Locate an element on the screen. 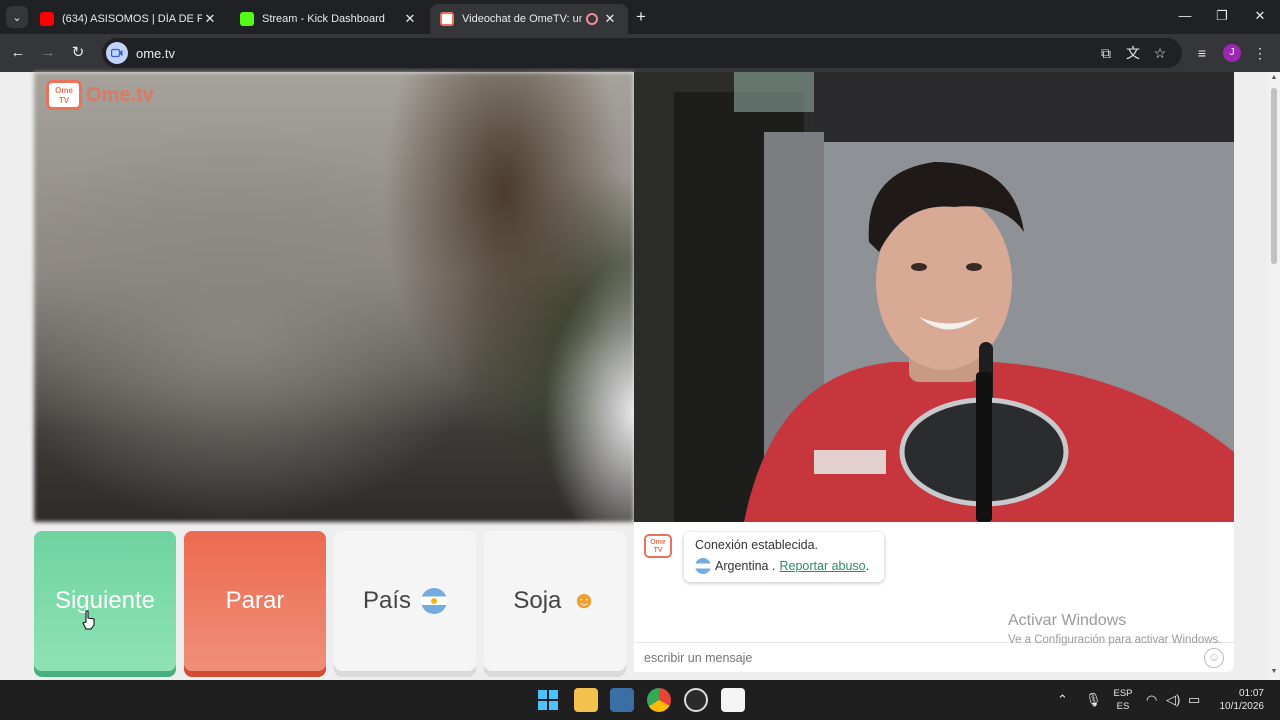 This screenshot has width=1280, height=720. windows-taskbar: ⌃ 🎙 ESP ES ◠ ◁) ▭ 01:07 10/1/2026 is located at coordinates (640, 700).